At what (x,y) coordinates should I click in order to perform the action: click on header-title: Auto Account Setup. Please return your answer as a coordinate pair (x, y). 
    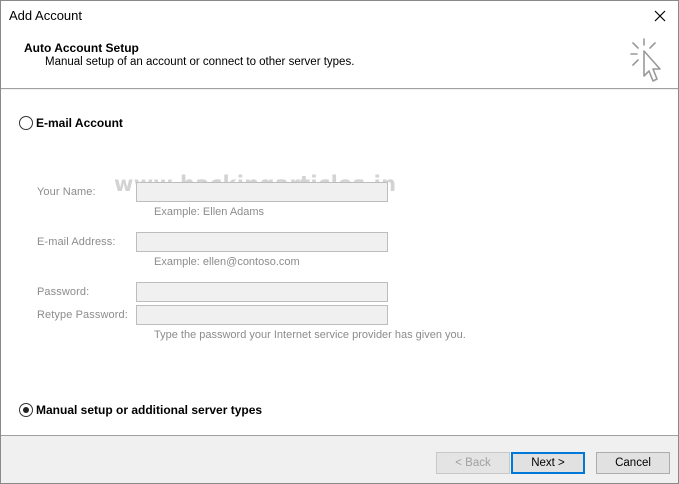
    Looking at the image, I should click on (81, 48).